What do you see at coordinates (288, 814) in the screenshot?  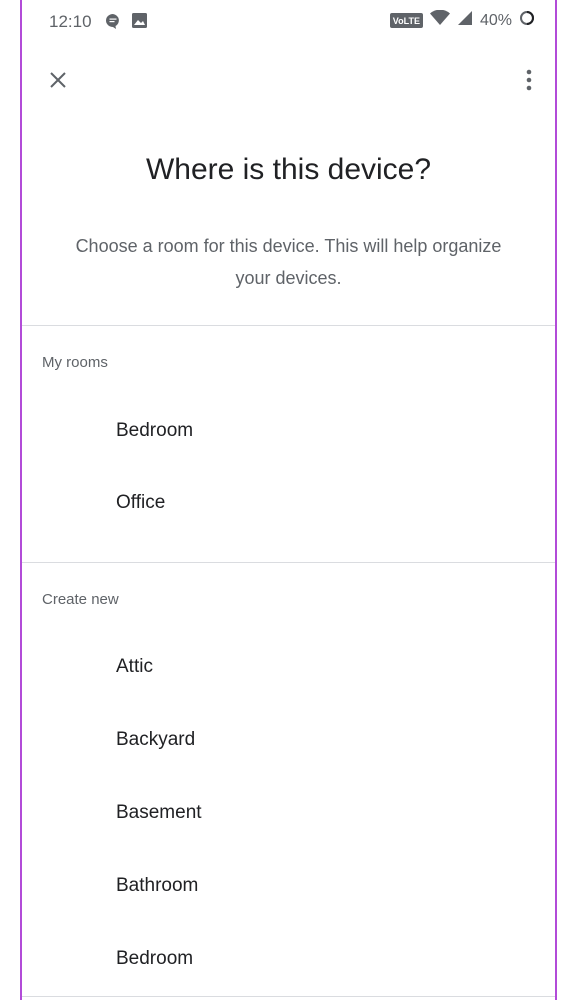 I see `new-room-item-basement: Basement` at bounding box center [288, 814].